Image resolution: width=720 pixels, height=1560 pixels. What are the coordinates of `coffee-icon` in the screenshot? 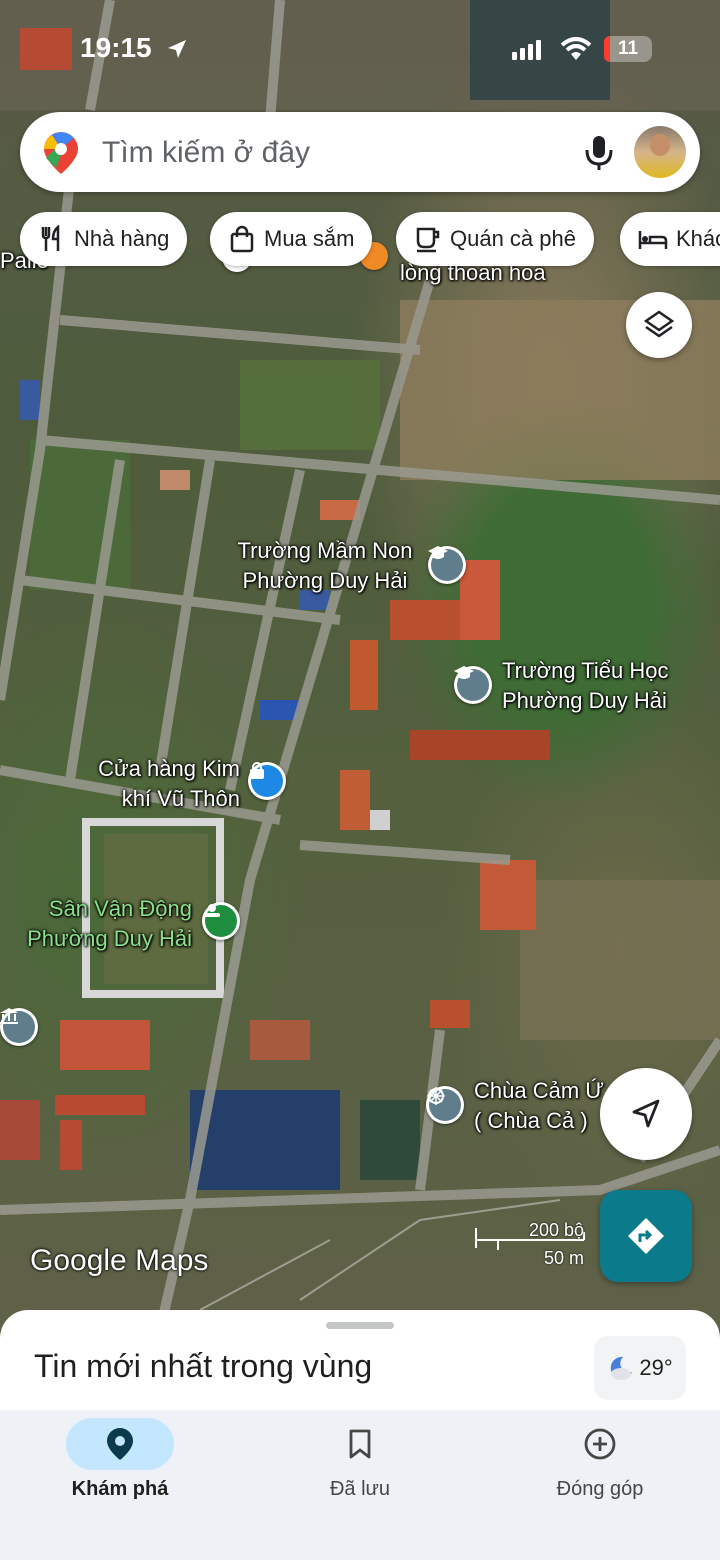 It's located at (428, 240).